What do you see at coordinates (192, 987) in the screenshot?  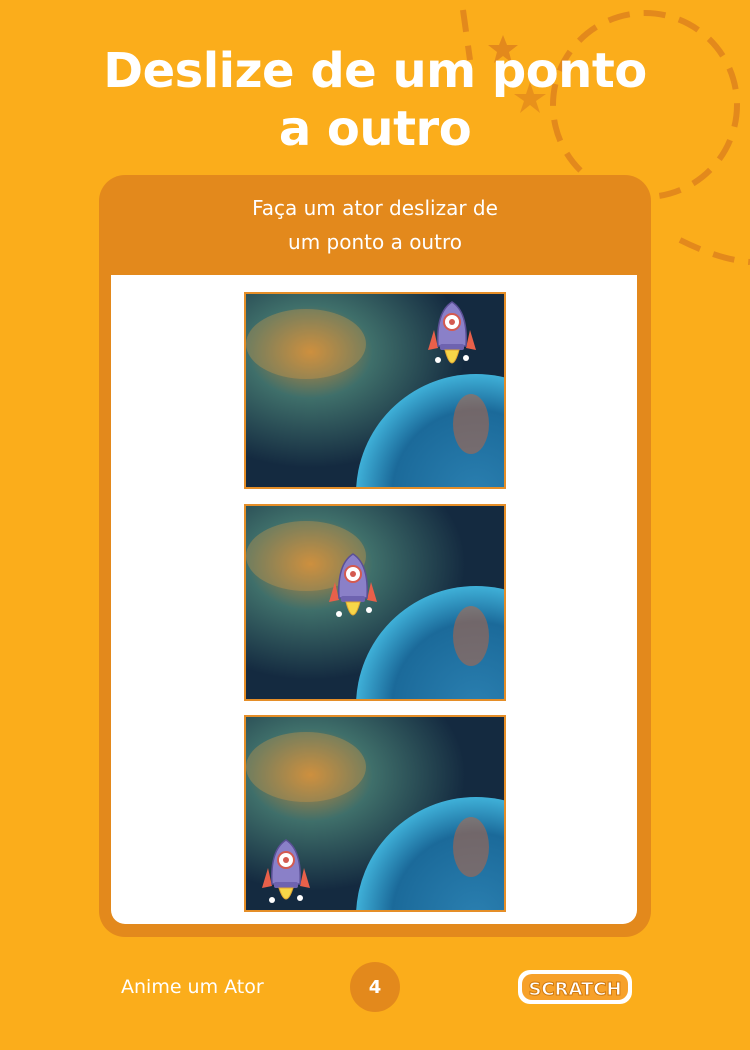 I see `footer-section-title: Anime um Ator` at bounding box center [192, 987].